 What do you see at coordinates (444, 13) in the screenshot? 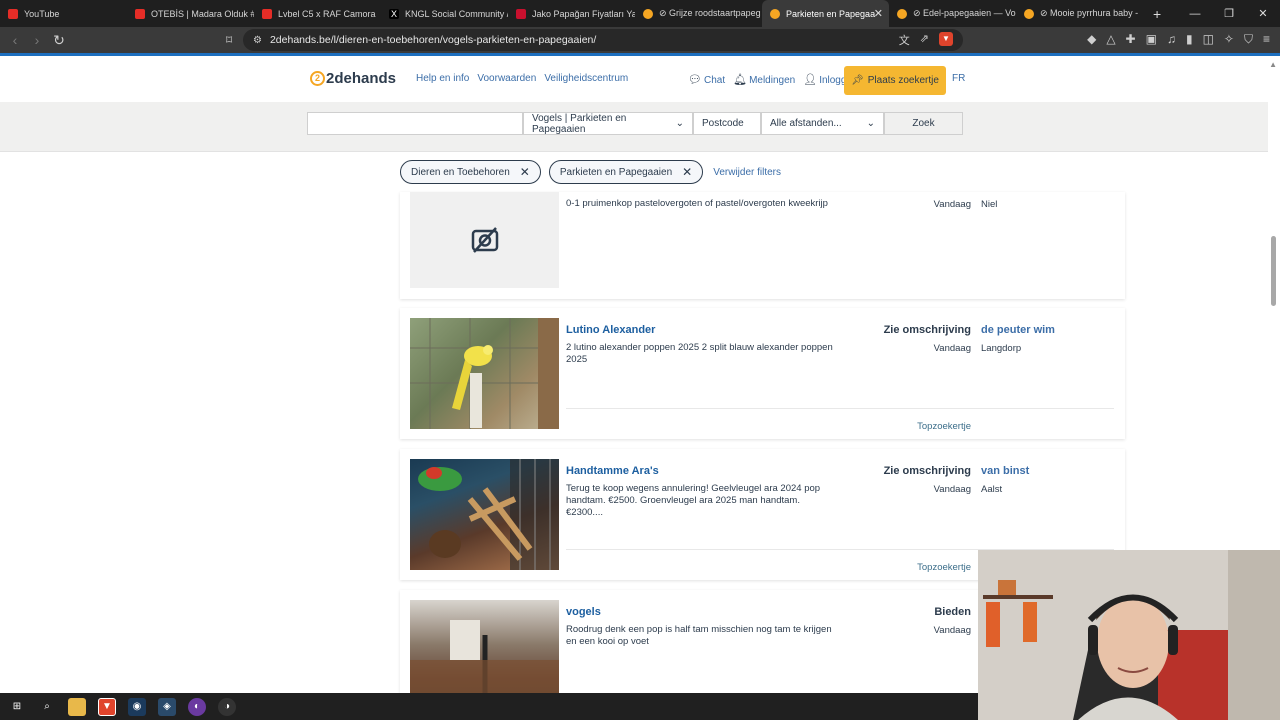
I see `tab-kngl: X KNGL Social Community /` at bounding box center [444, 13].